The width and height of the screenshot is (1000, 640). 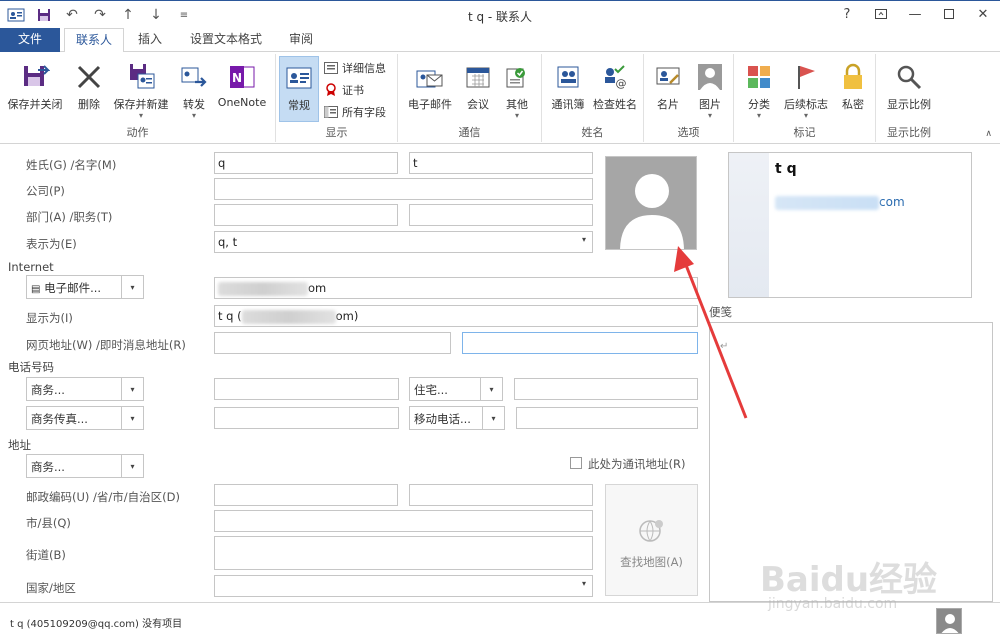 I want to click on help-icon: ?, so click(x=847, y=14).